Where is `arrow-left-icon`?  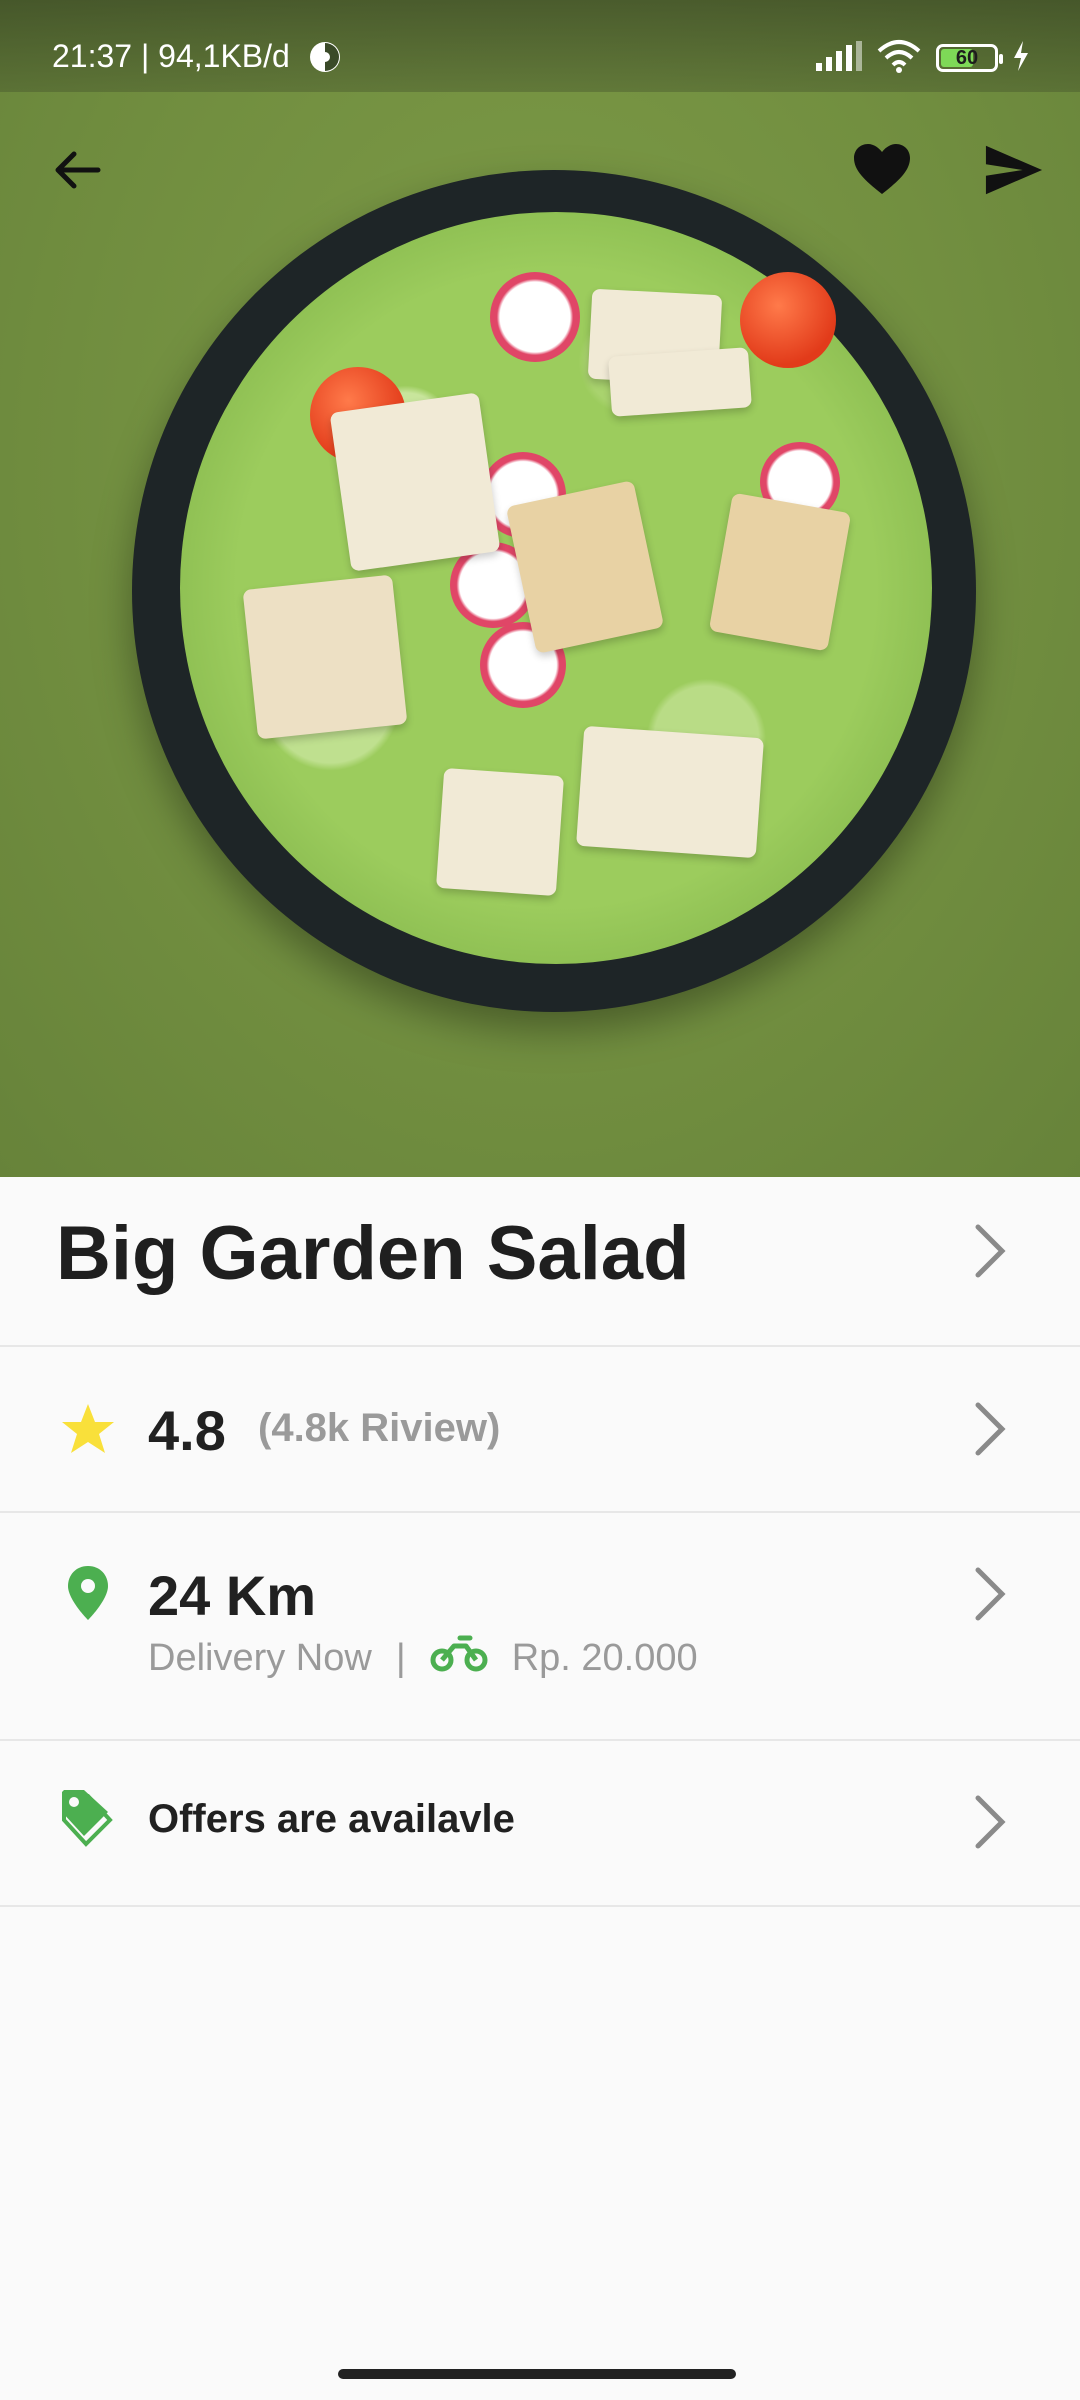 arrow-left-icon is located at coordinates (78, 170).